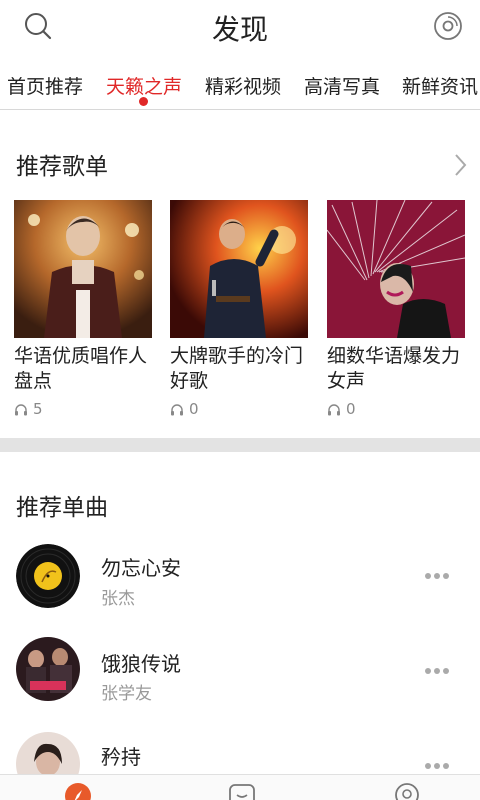 The width and height of the screenshot is (480, 800). Describe the element at coordinates (38, 409) in the screenshot. I see `play-count-value: 5` at that location.